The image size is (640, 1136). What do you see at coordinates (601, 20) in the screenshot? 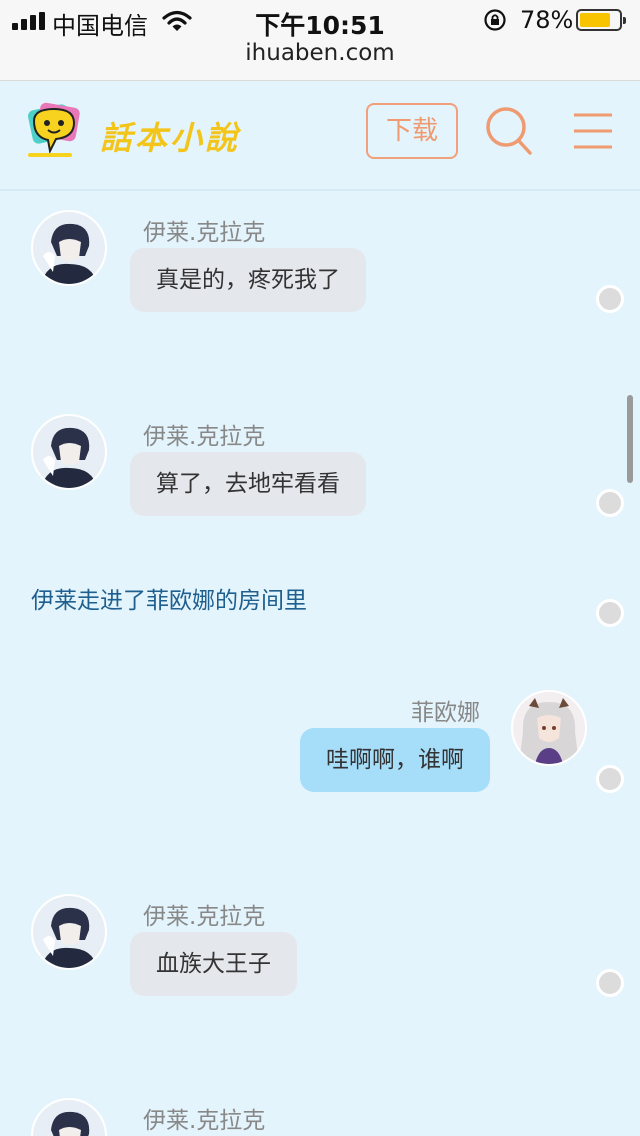
I see `battery-icon` at bounding box center [601, 20].